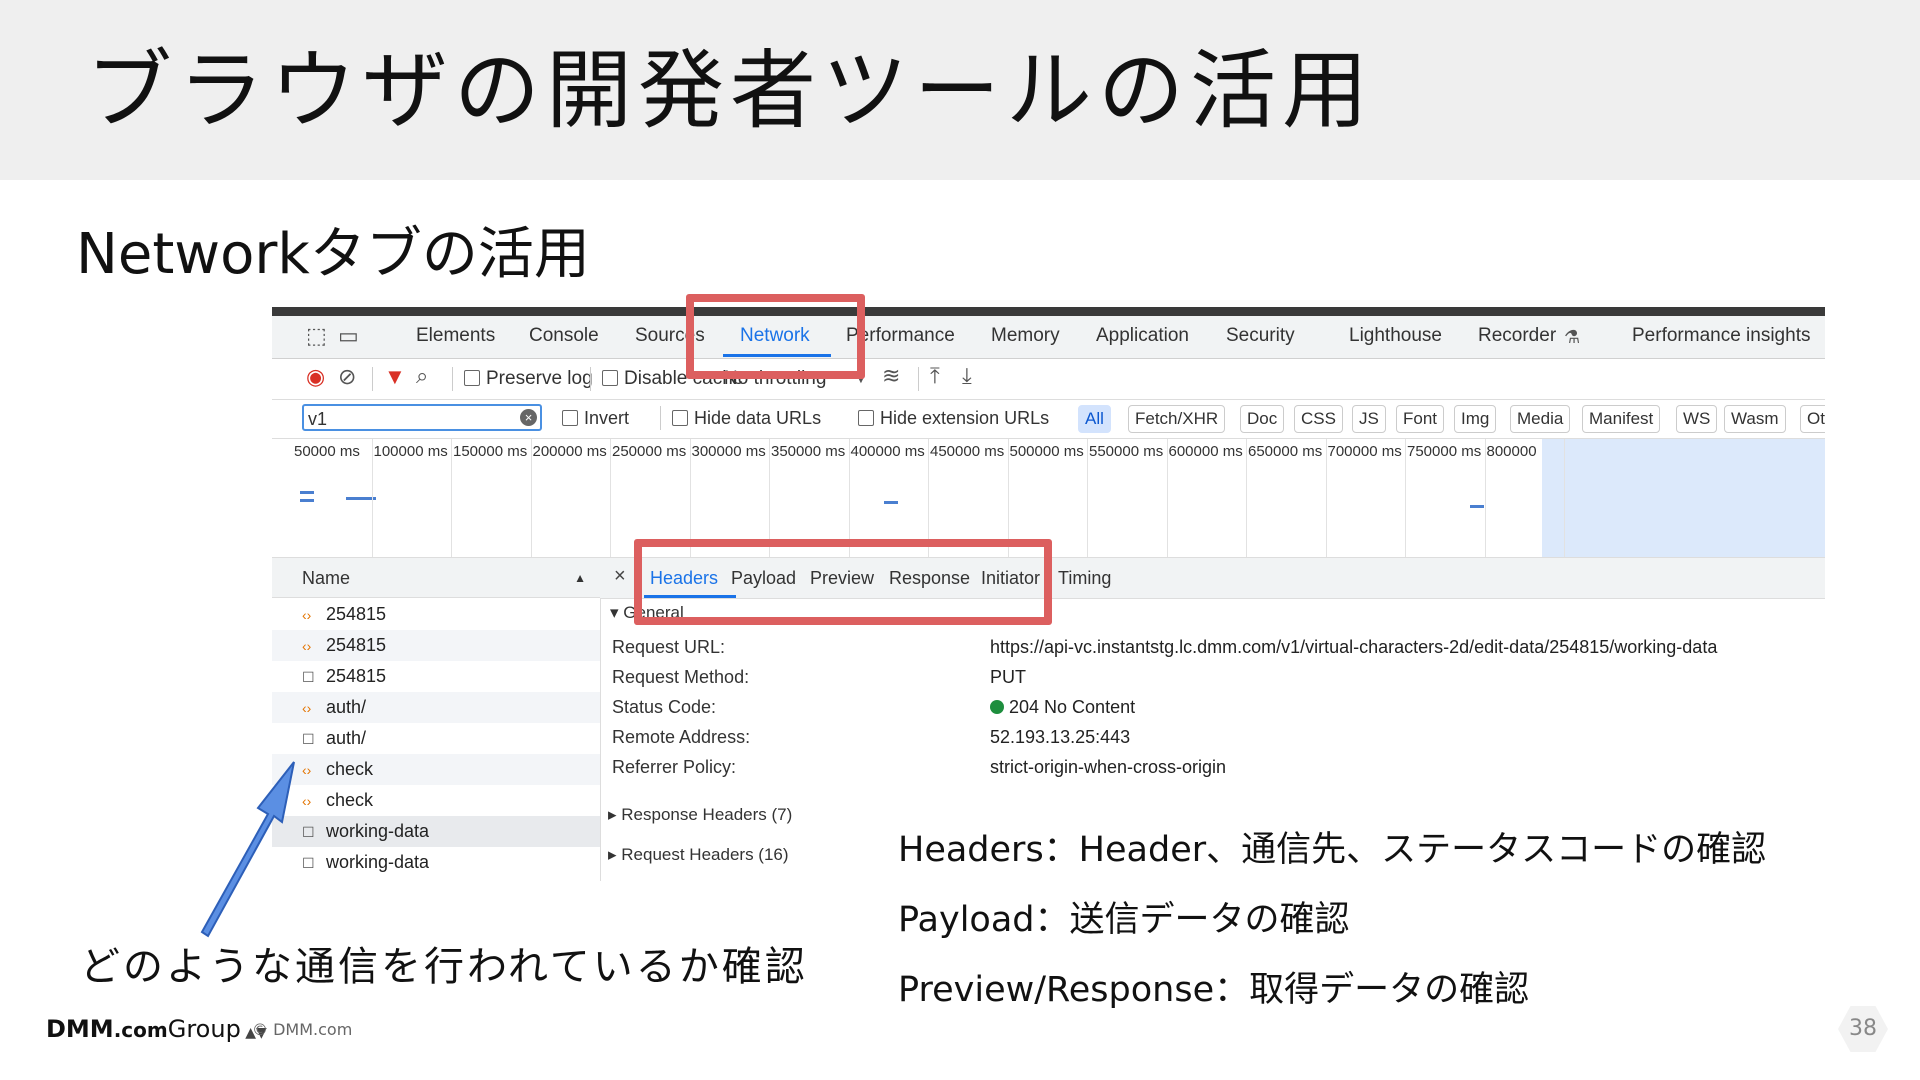 This screenshot has width=1920, height=1080. Describe the element at coordinates (1721, 336) in the screenshot. I see `tab-performance-insights: Performance insights` at that location.